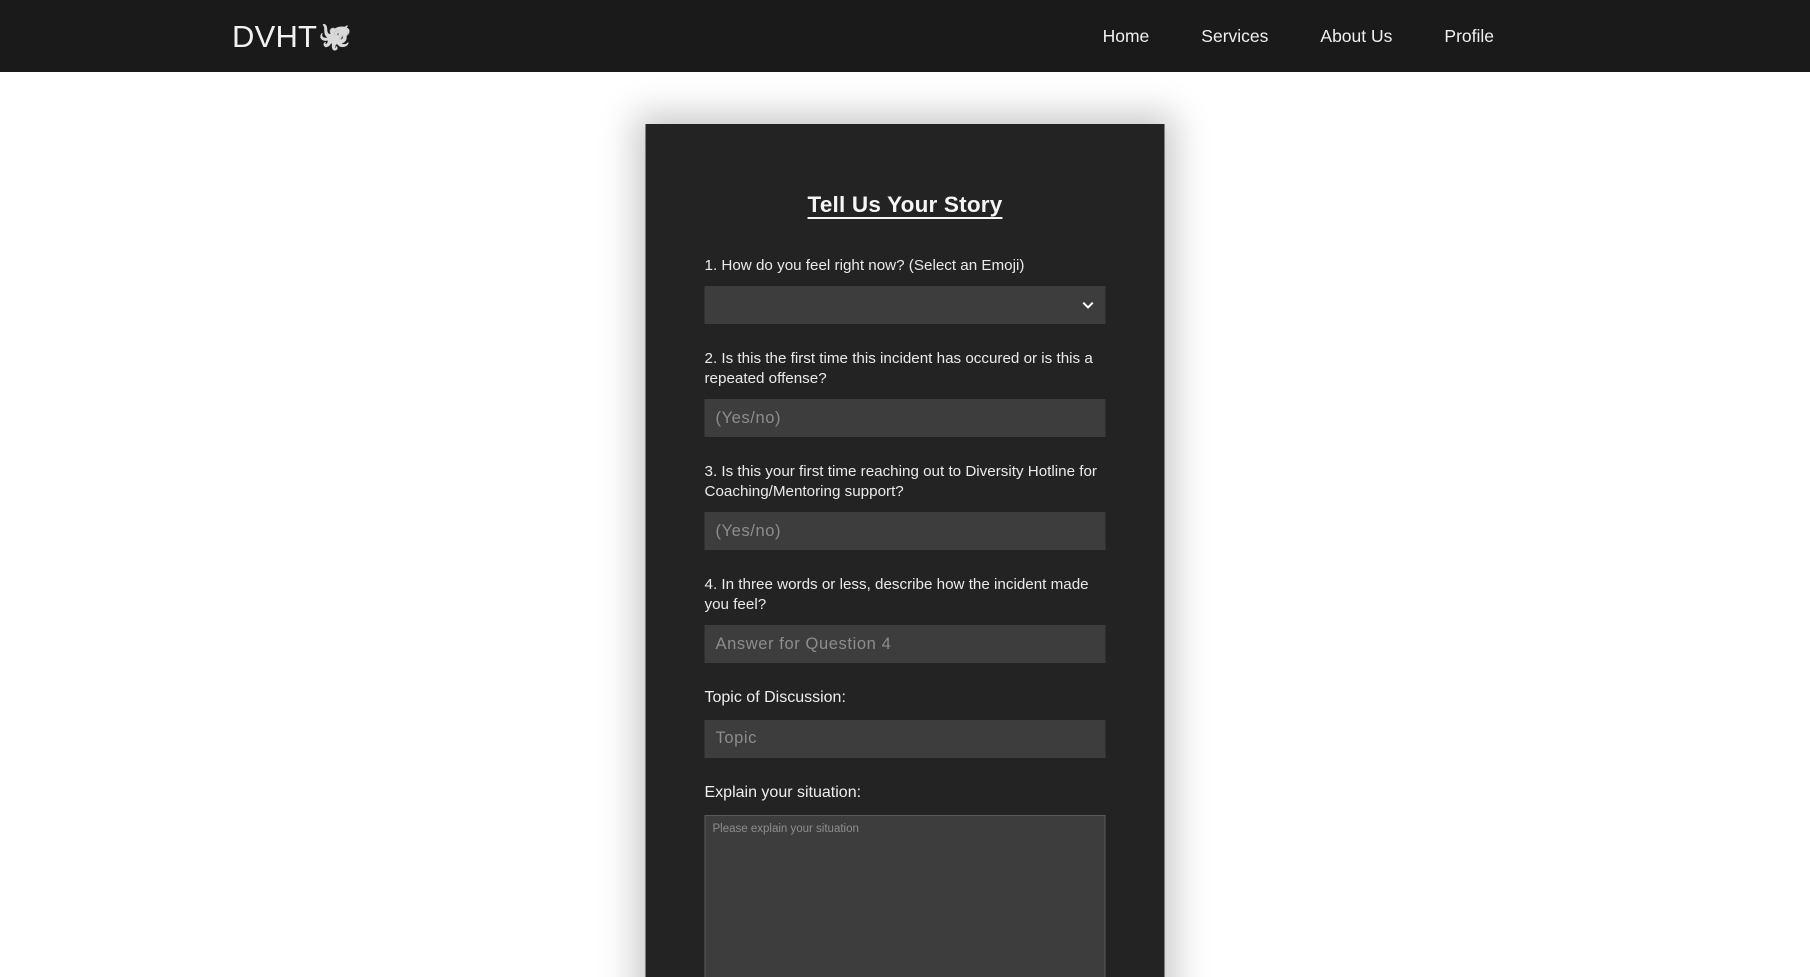  Describe the element at coordinates (1126, 36) in the screenshot. I see `nav-link-home: Home` at that location.